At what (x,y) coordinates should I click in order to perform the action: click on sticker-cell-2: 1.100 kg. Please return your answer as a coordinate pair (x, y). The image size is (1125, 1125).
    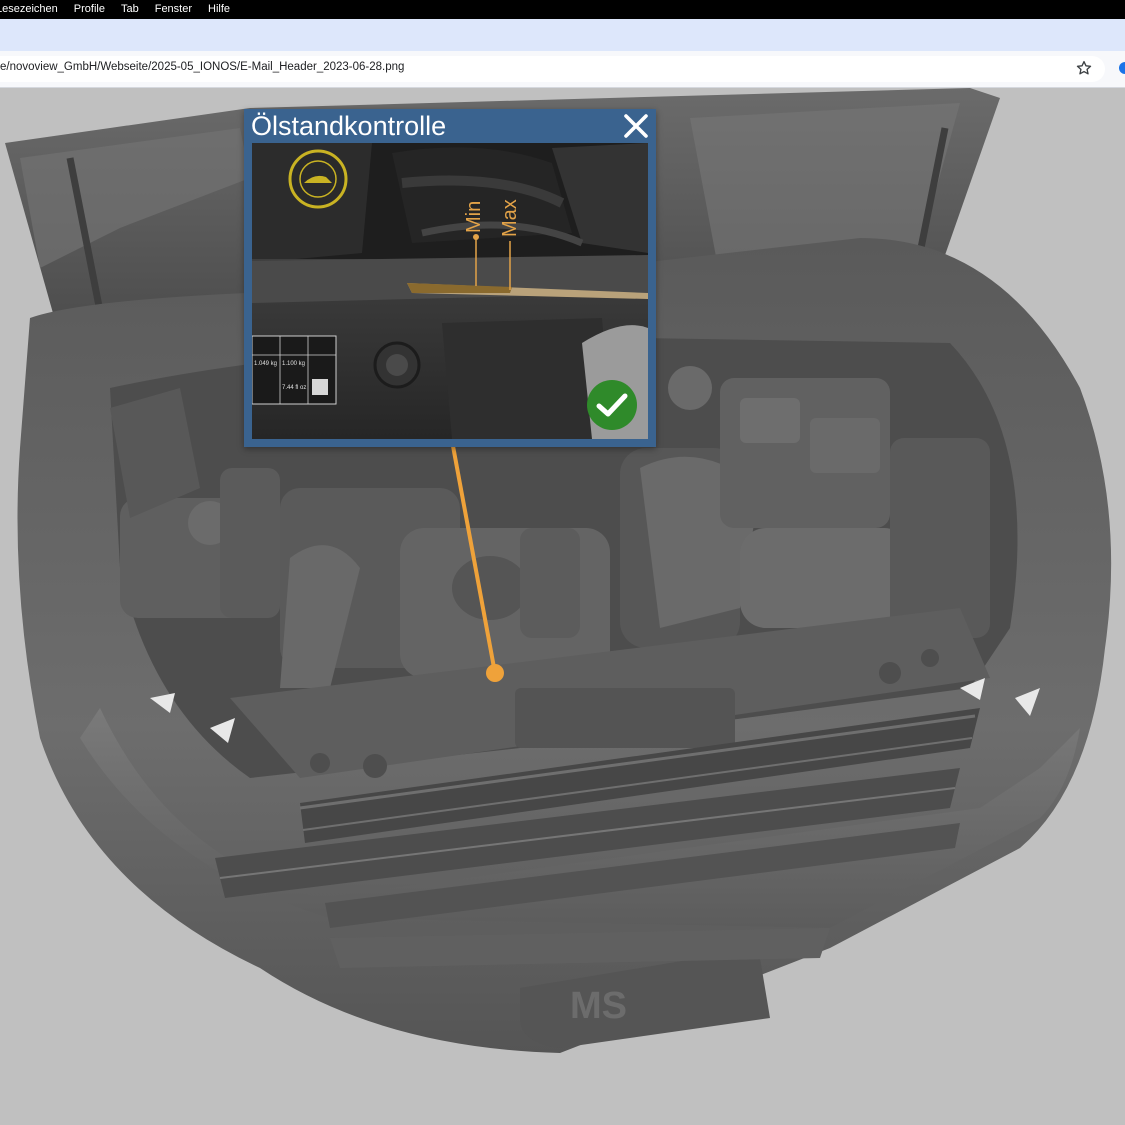
    Looking at the image, I should click on (293, 364).